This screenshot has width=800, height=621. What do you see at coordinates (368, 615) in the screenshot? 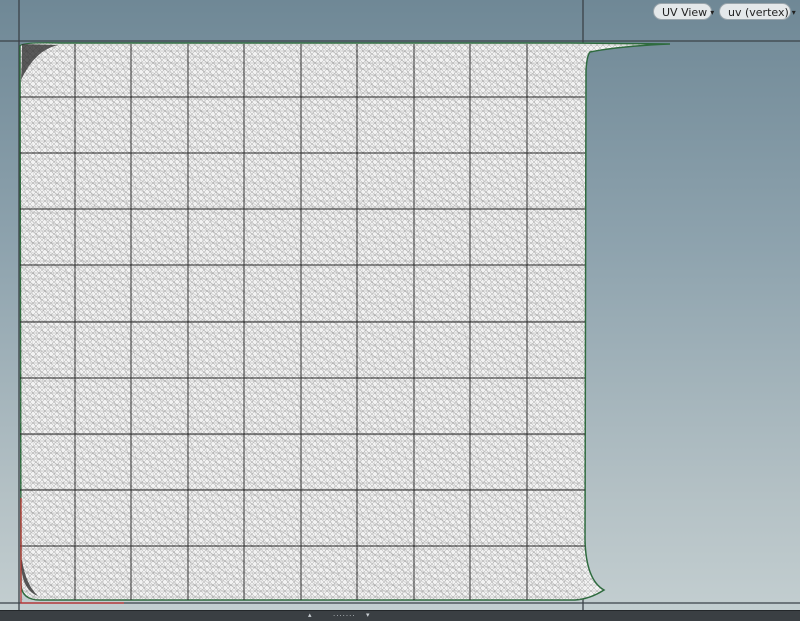
I see `collapse-down-icon: ▾` at bounding box center [368, 615].